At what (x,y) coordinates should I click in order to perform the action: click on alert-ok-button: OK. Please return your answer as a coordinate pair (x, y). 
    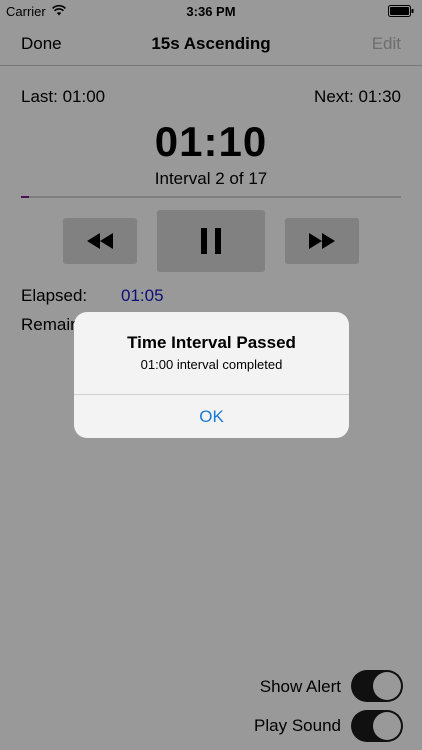
    Looking at the image, I should click on (211, 416).